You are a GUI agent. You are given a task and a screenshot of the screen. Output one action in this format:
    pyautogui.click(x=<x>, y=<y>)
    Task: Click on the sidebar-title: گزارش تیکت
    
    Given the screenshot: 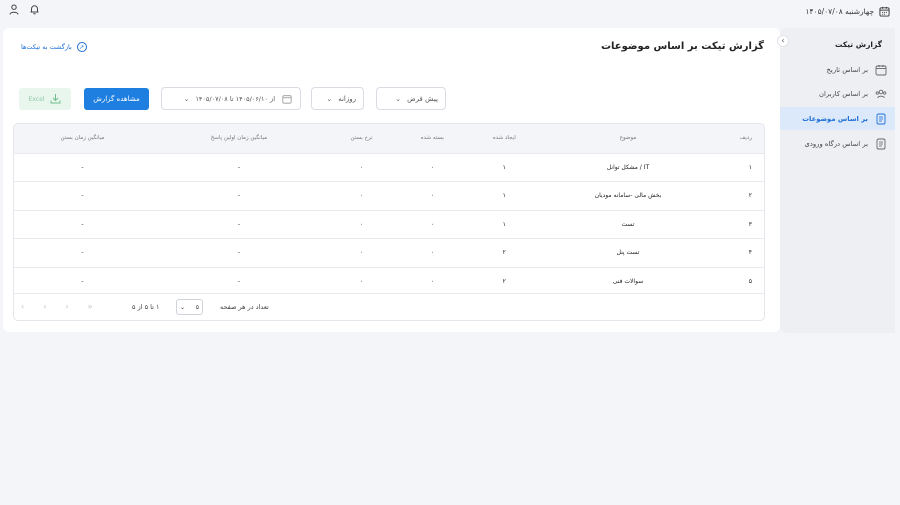 What is the action you would take?
    pyautogui.click(x=858, y=44)
    